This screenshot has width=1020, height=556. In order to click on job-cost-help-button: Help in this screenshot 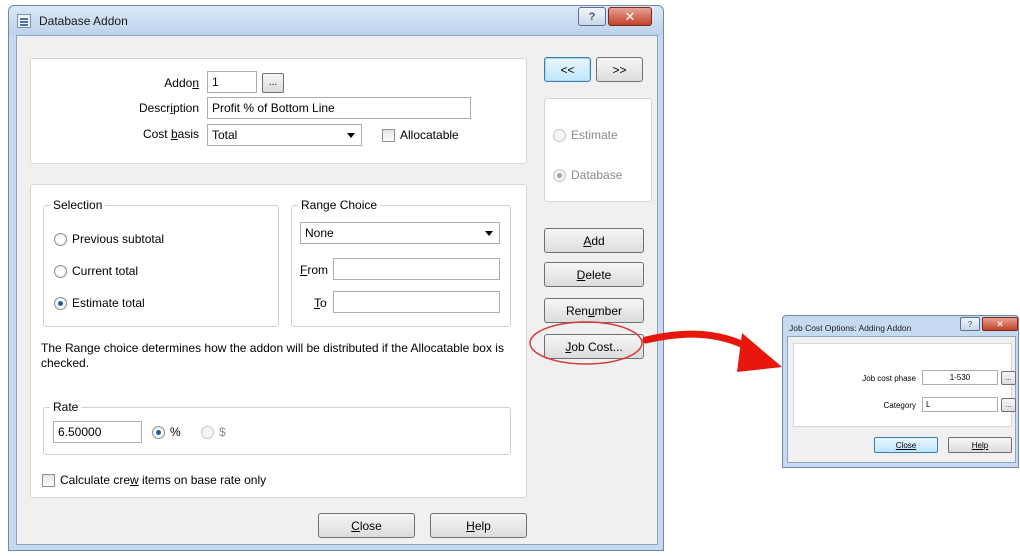, I will do `click(980, 445)`.